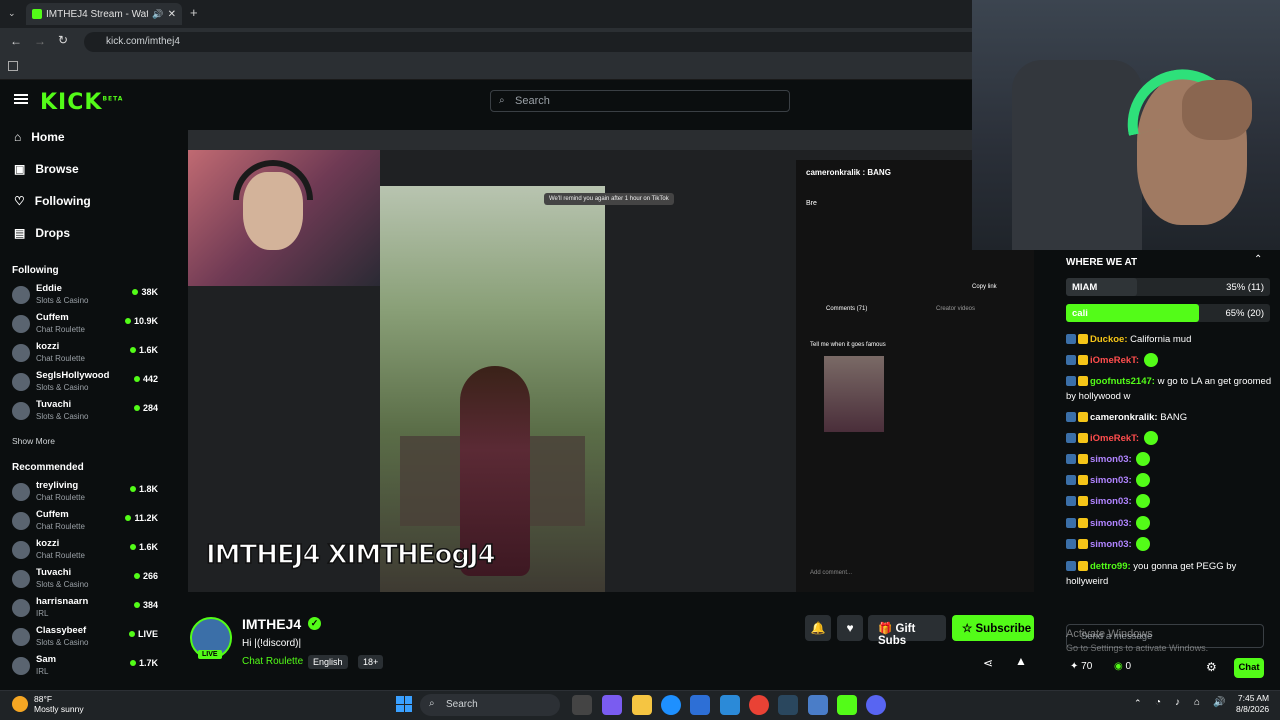 Image resolution: width=1280 pixels, height=720 pixels. Describe the element at coordinates (145, 292) in the screenshot. I see `channel-viewers: 38K` at that location.